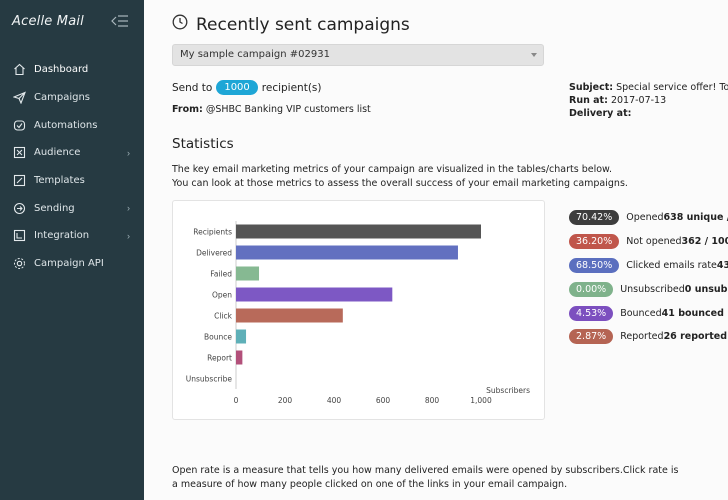 This screenshot has width=728, height=500. What do you see at coordinates (19, 236) in the screenshot?
I see `integration-icon` at bounding box center [19, 236].